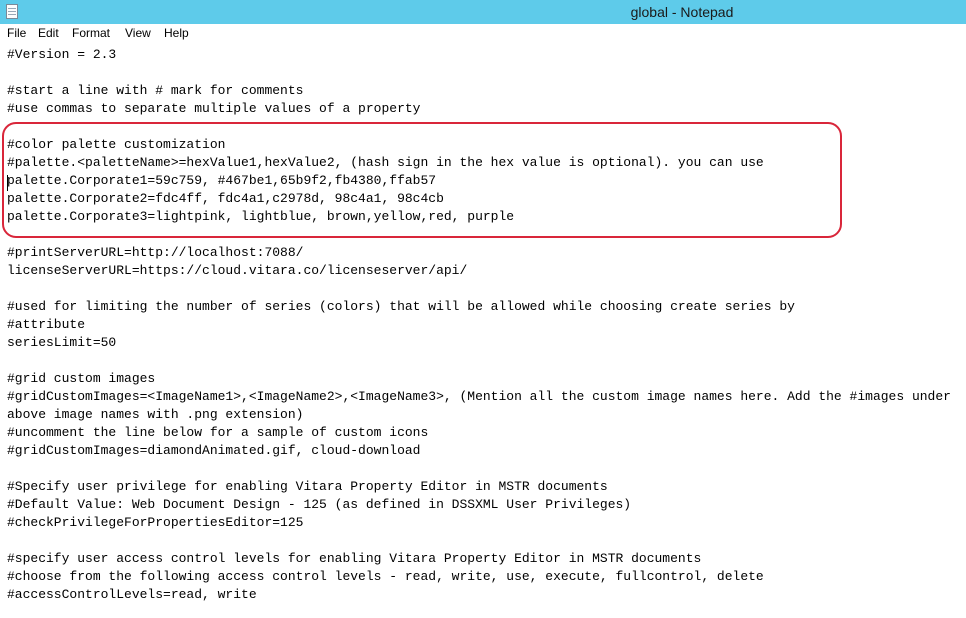  What do you see at coordinates (155, 252) in the screenshot?
I see `text-line: #printServerURL=http://localhost:7088/` at bounding box center [155, 252].